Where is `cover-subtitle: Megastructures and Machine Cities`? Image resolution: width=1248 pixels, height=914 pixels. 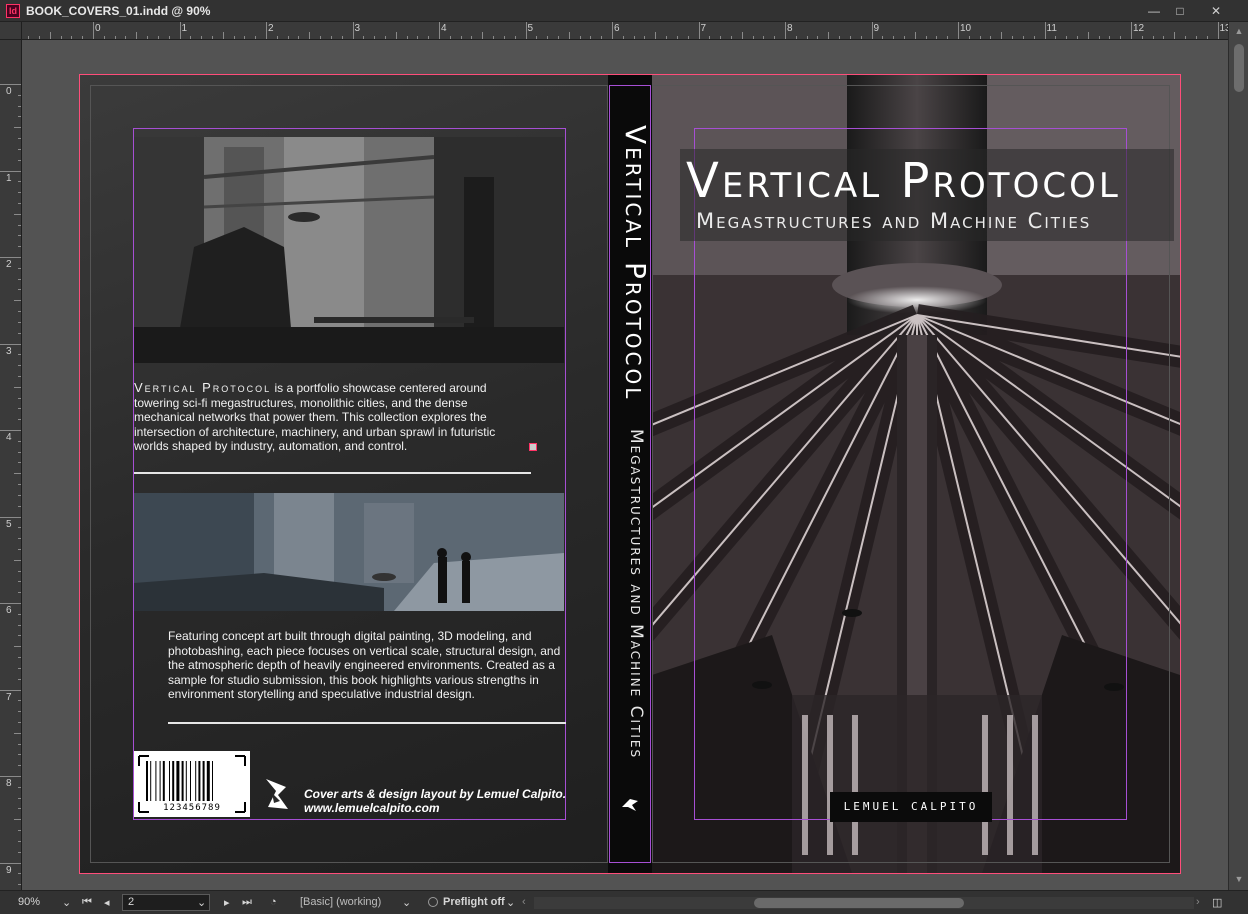 cover-subtitle: Megastructures and Machine Cities is located at coordinates (893, 221).